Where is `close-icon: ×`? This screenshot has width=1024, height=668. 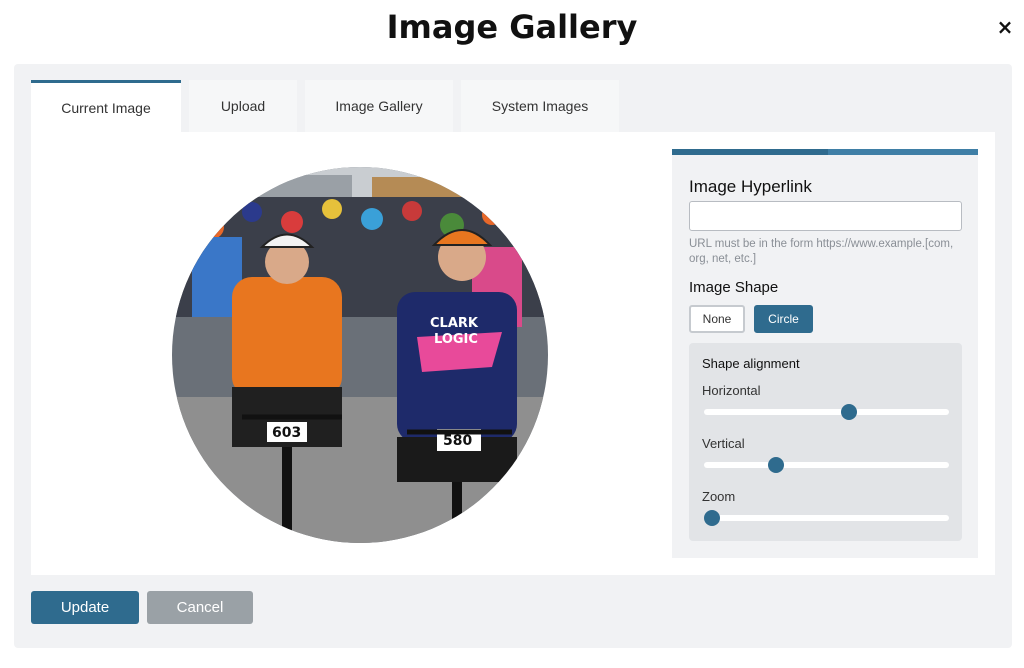 close-icon: × is located at coordinates (1005, 27).